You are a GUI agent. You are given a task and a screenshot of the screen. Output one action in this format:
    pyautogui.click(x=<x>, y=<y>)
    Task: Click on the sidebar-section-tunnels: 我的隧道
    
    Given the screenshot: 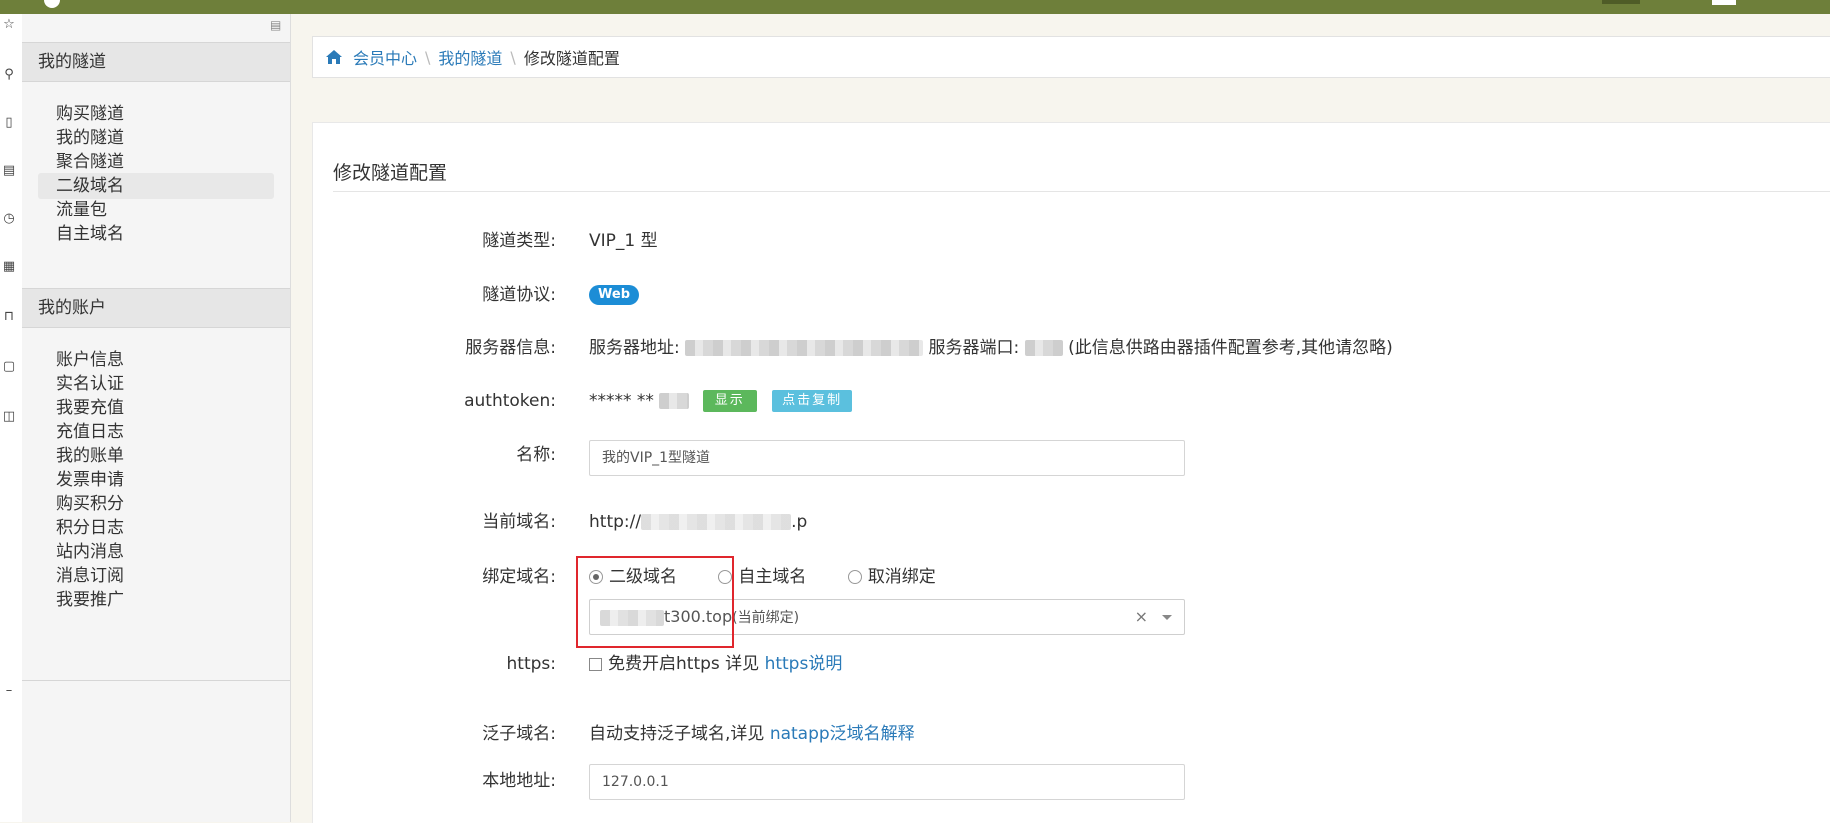 What is the action you would take?
    pyautogui.click(x=156, y=62)
    